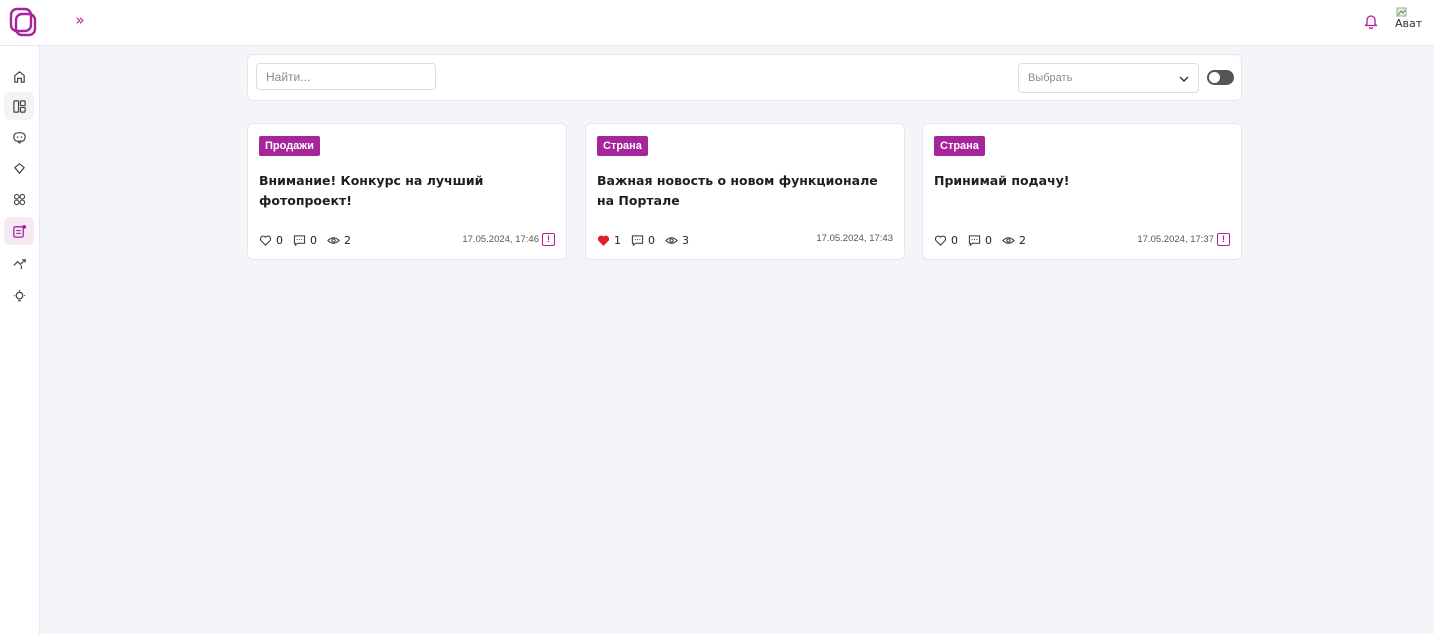 The width and height of the screenshot is (1434, 634). I want to click on news-title: Принимай подачу!, so click(1002, 180).